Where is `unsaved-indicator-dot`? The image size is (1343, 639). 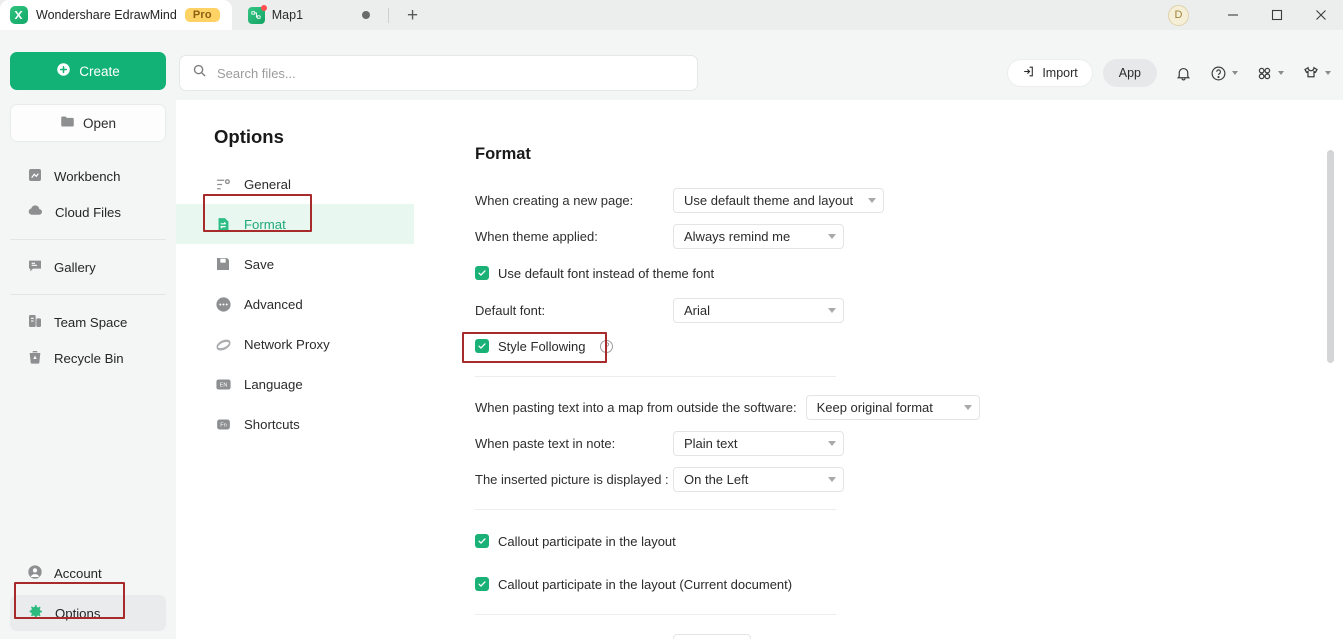
unsaved-indicator-dot is located at coordinates (366, 15).